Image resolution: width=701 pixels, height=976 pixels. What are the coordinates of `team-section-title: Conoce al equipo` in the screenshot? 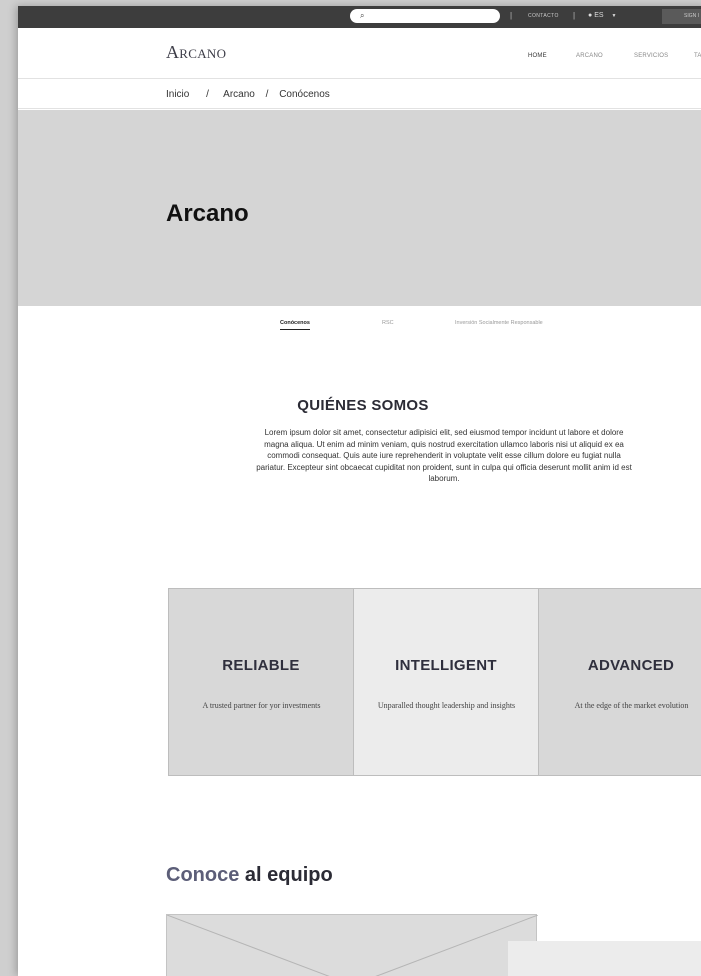 It's located at (249, 875).